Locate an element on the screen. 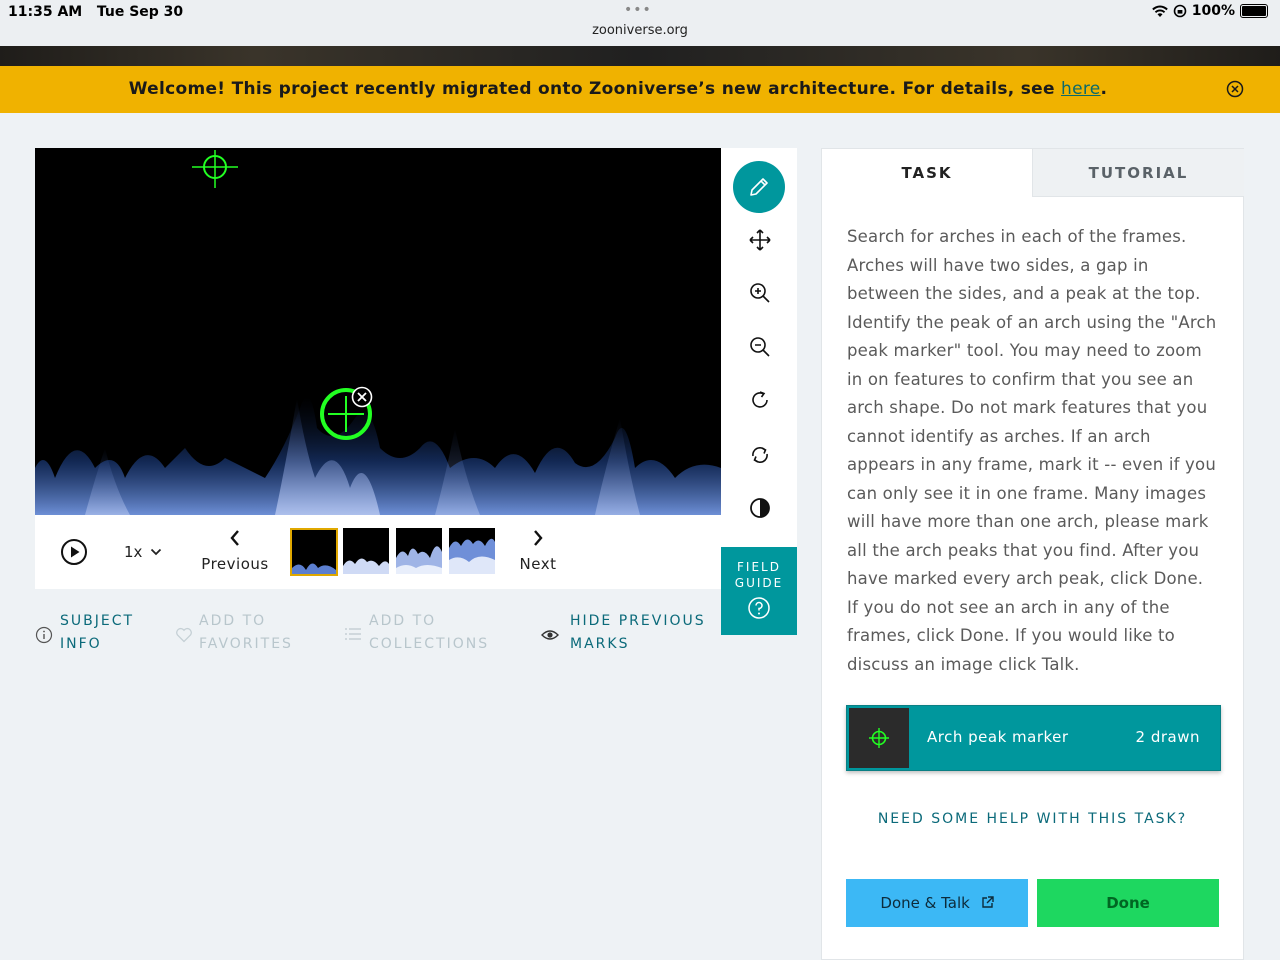 This screenshot has height=960, width=1280. frame-controls: 1x Previous Next is located at coordinates (378, 552).